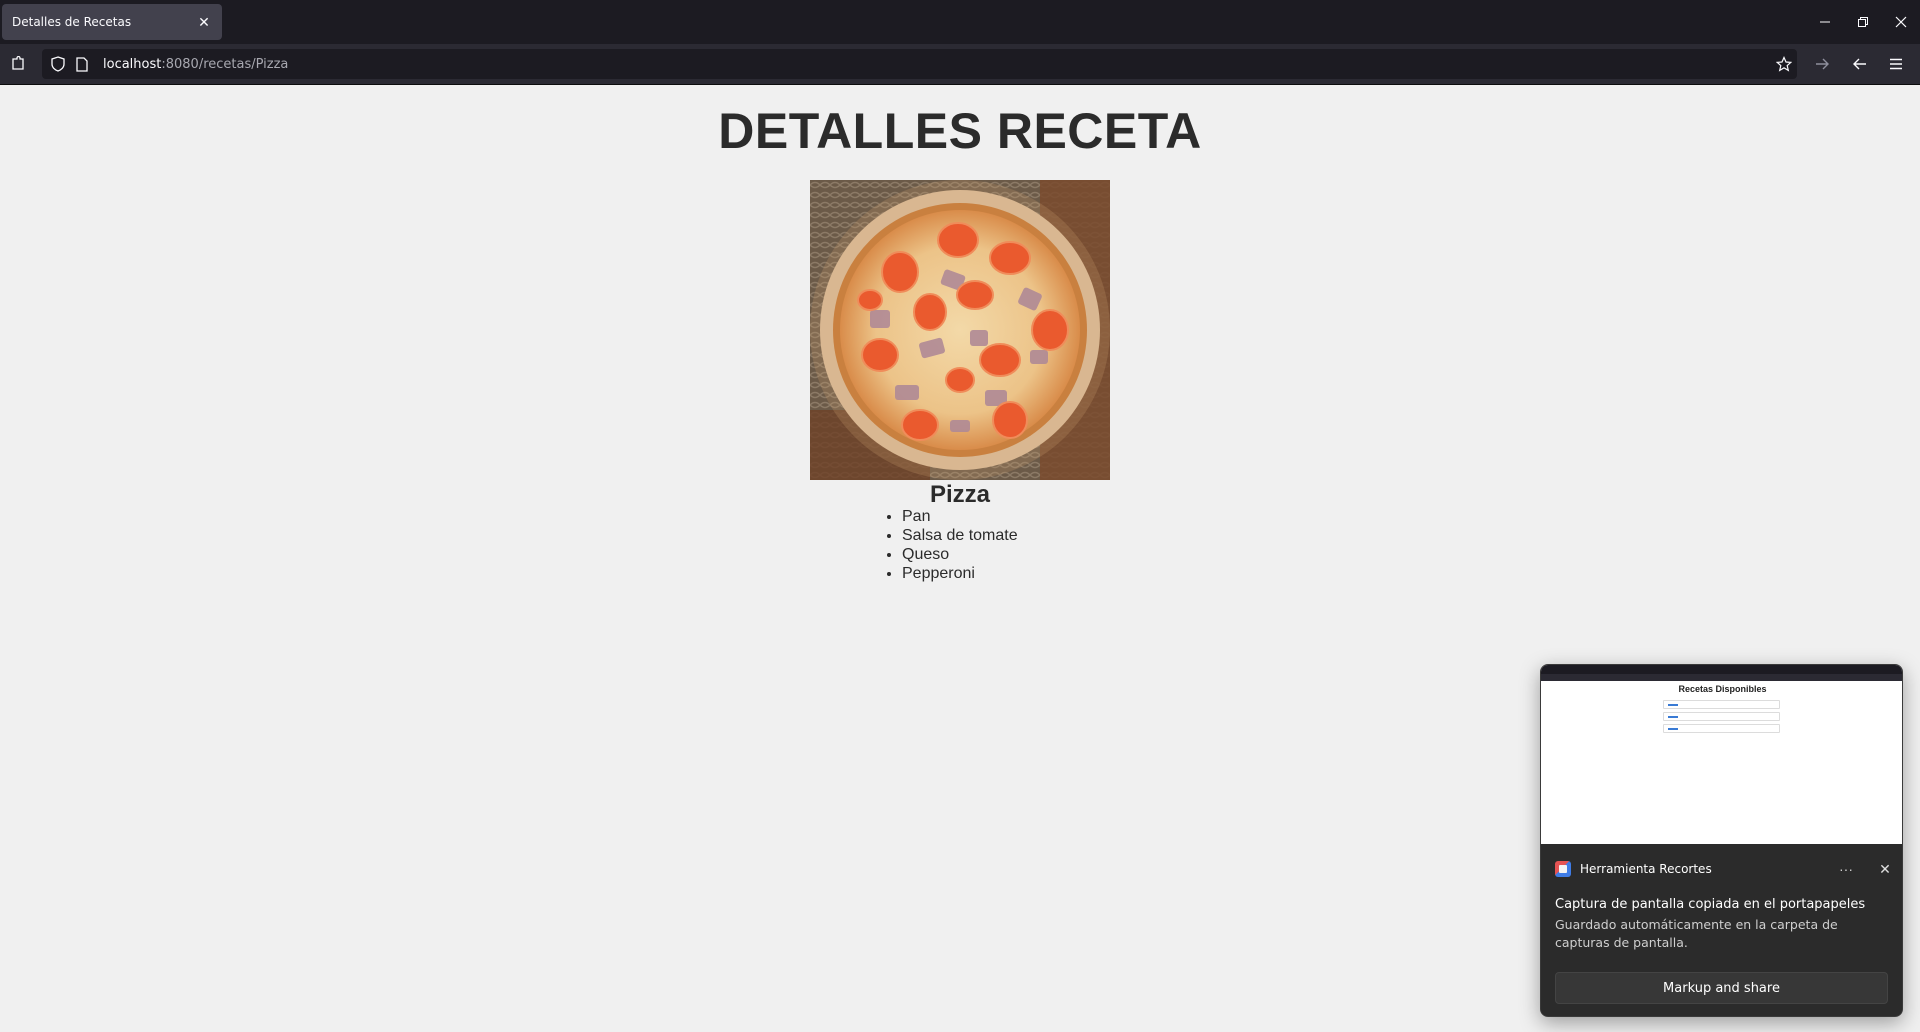  What do you see at coordinates (960, 131) in the screenshot?
I see `page-title: DETALLES RECETA` at bounding box center [960, 131].